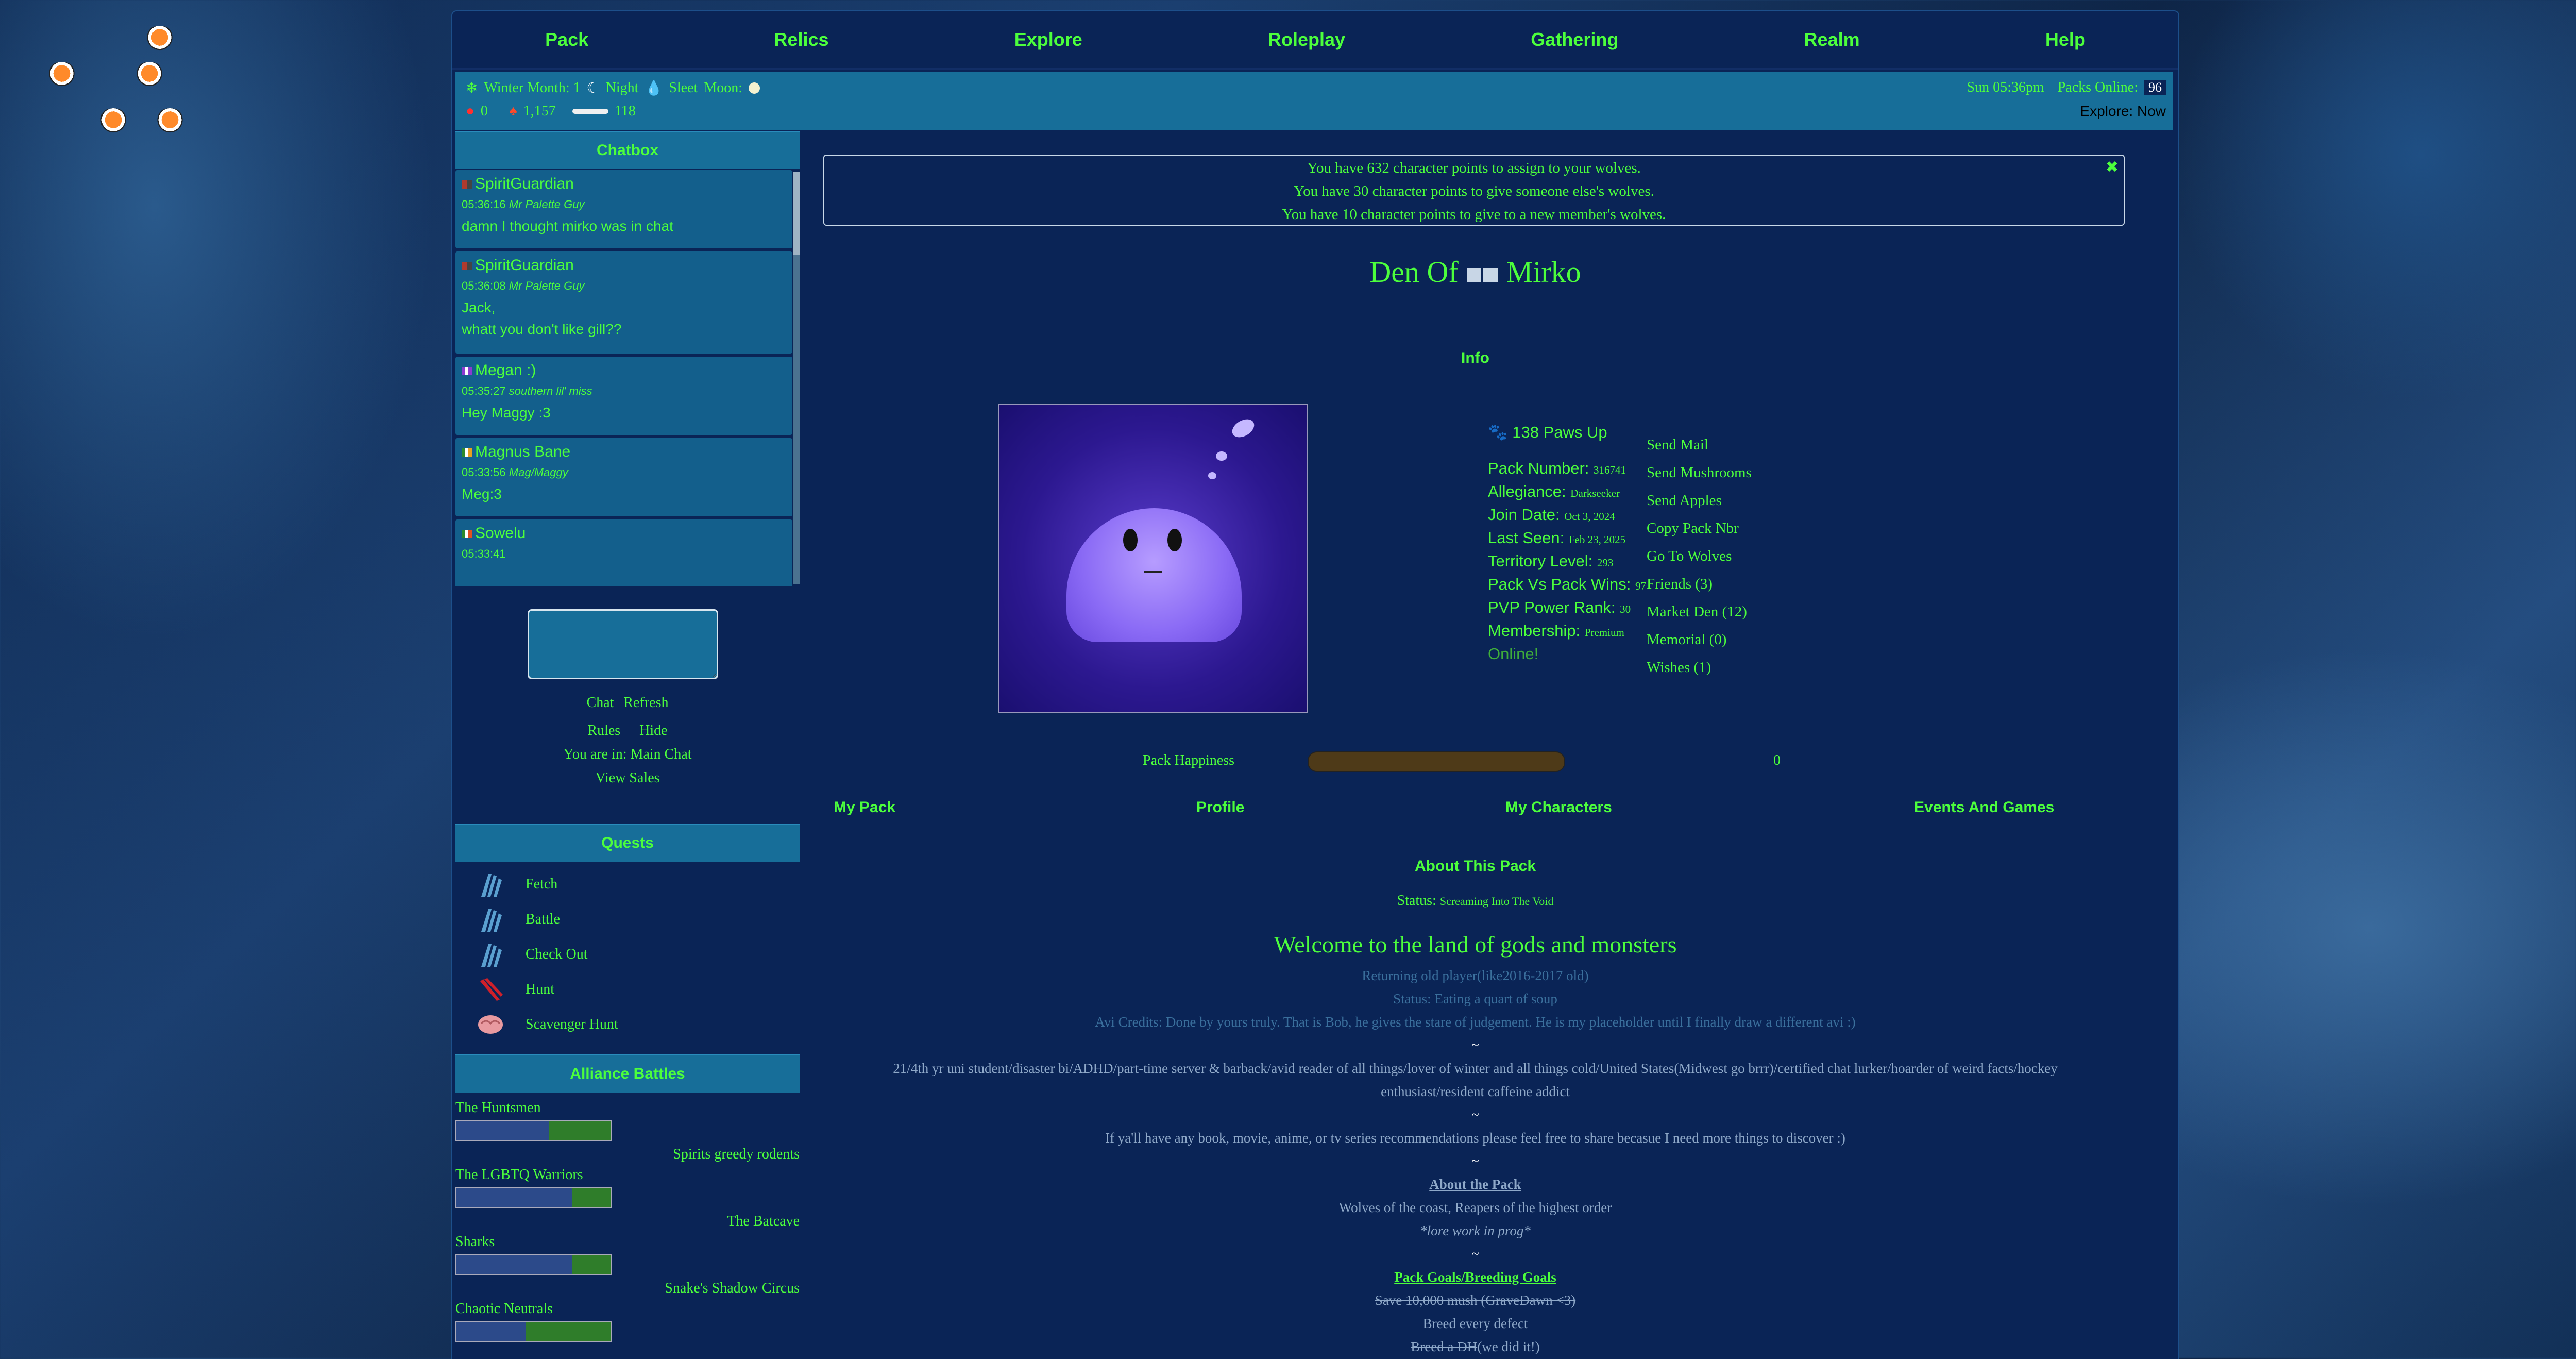 The height and width of the screenshot is (1359, 2576). Describe the element at coordinates (1832, 40) in the screenshot. I see `nav-realm: Realm` at that location.